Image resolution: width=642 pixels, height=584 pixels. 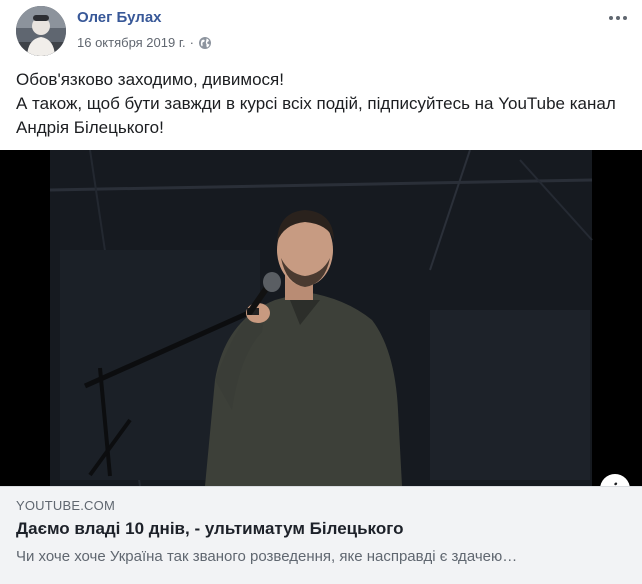 What do you see at coordinates (131, 42) in the screenshot?
I see `post-date: 16 октября 2019 г.` at bounding box center [131, 42].